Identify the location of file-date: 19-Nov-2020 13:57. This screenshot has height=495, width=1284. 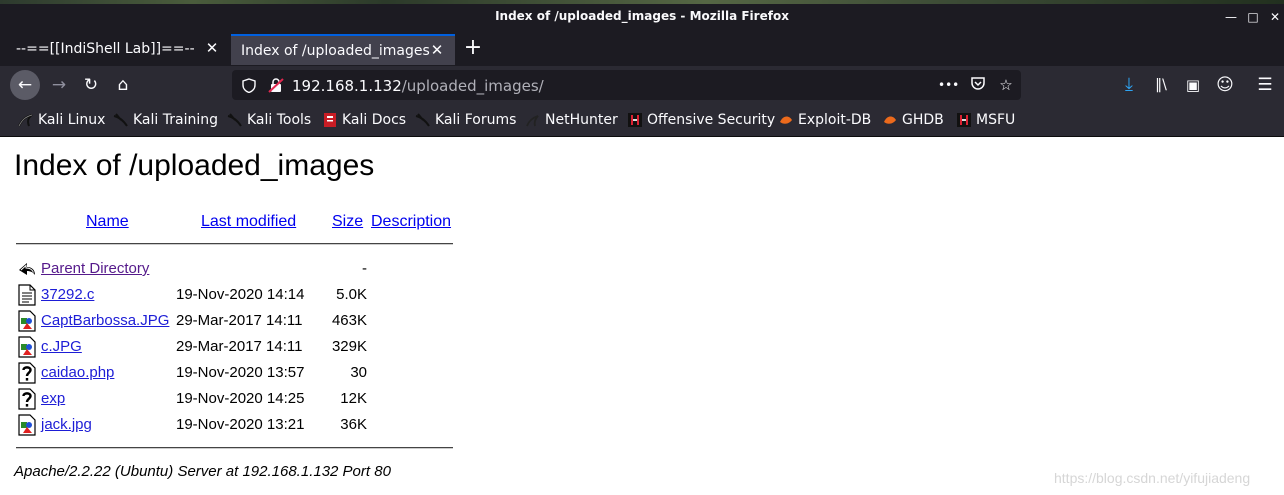
(240, 372).